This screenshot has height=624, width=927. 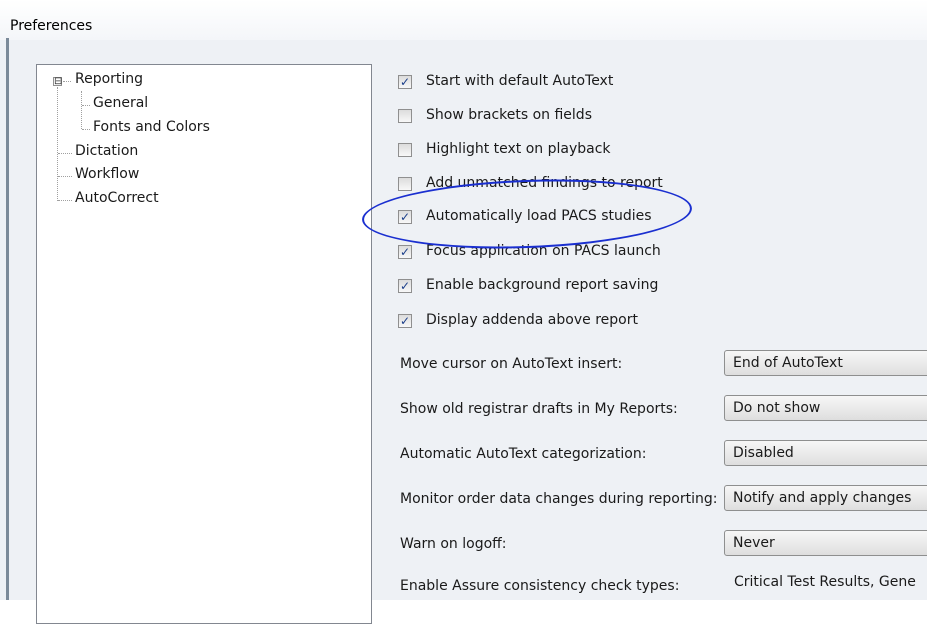 I want to click on registrar-drafts-dropdown: Do not show, so click(x=825, y=408).